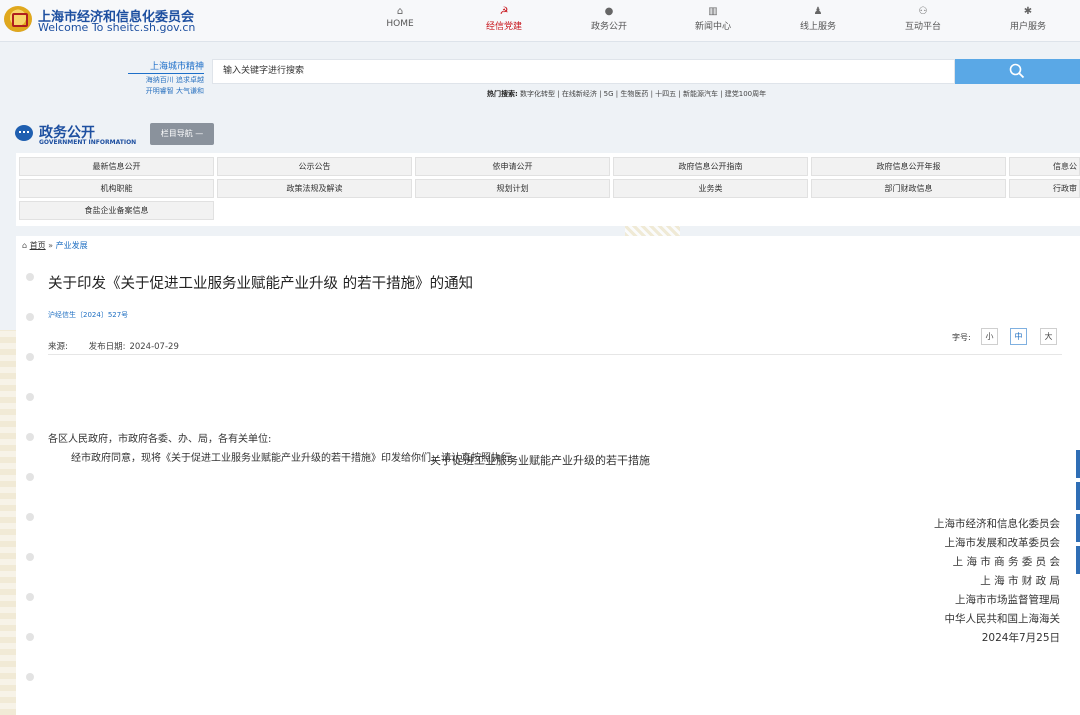  Describe the element at coordinates (166, 66) in the screenshot. I see `slogan-title: 上海城市精神` at that location.